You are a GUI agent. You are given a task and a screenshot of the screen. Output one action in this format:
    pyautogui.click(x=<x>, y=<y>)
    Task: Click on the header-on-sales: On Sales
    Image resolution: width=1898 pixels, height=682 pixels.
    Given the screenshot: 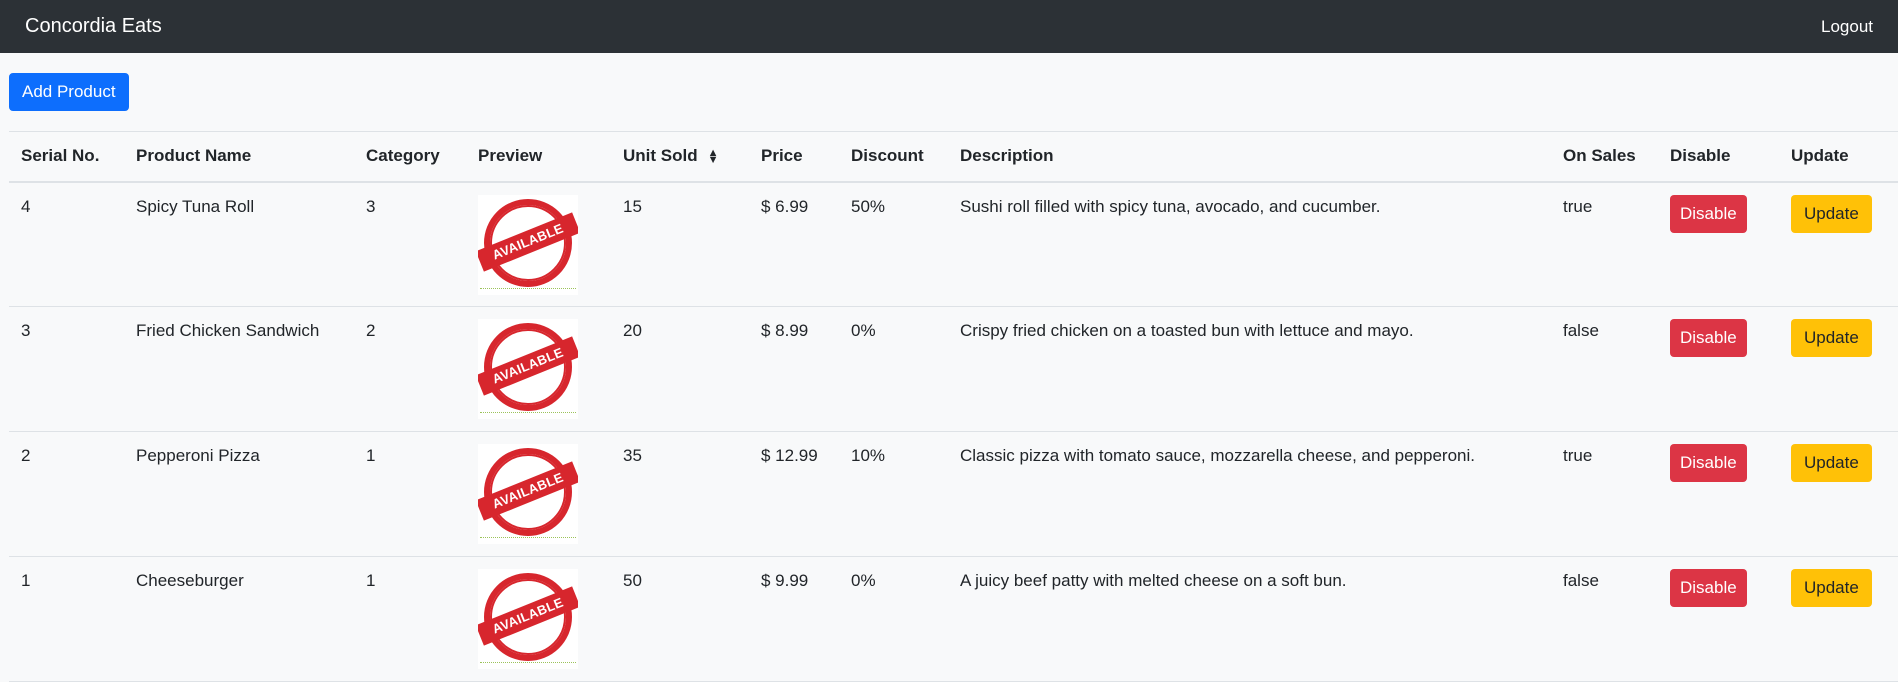 What is the action you would take?
    pyautogui.click(x=1604, y=157)
    